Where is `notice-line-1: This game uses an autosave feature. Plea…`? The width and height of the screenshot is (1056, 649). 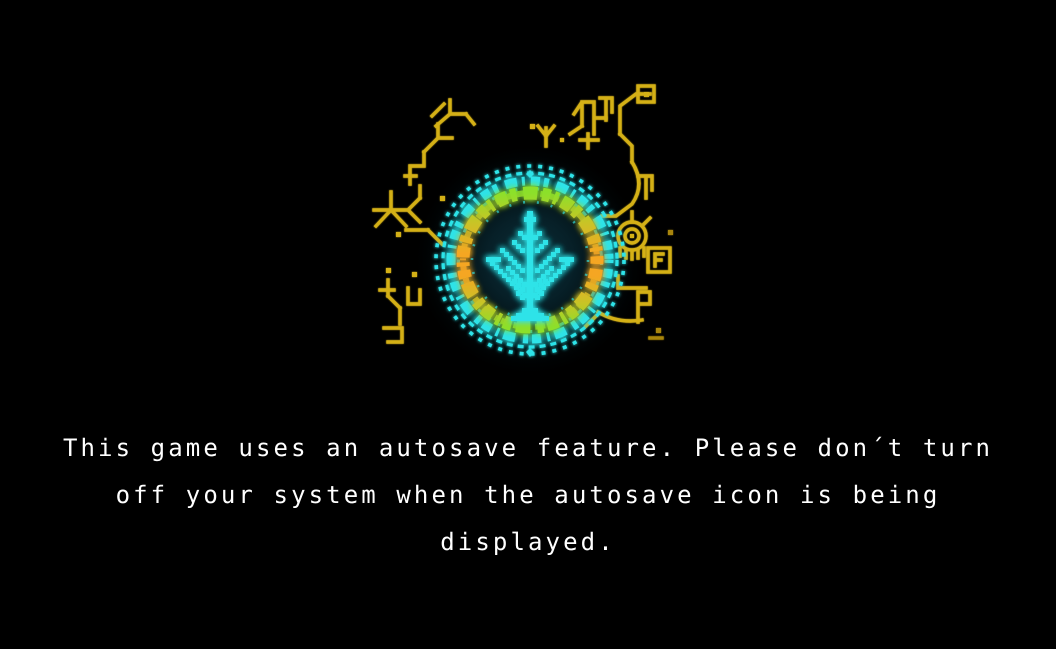 notice-line-1: This game uses an autosave feature. Plea… is located at coordinates (528, 448).